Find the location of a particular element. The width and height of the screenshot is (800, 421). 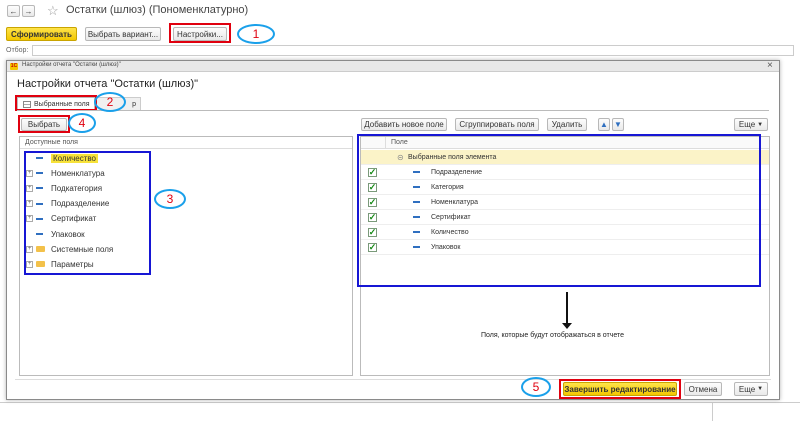

main-bottom-divider-v is located at coordinates (712, 411).